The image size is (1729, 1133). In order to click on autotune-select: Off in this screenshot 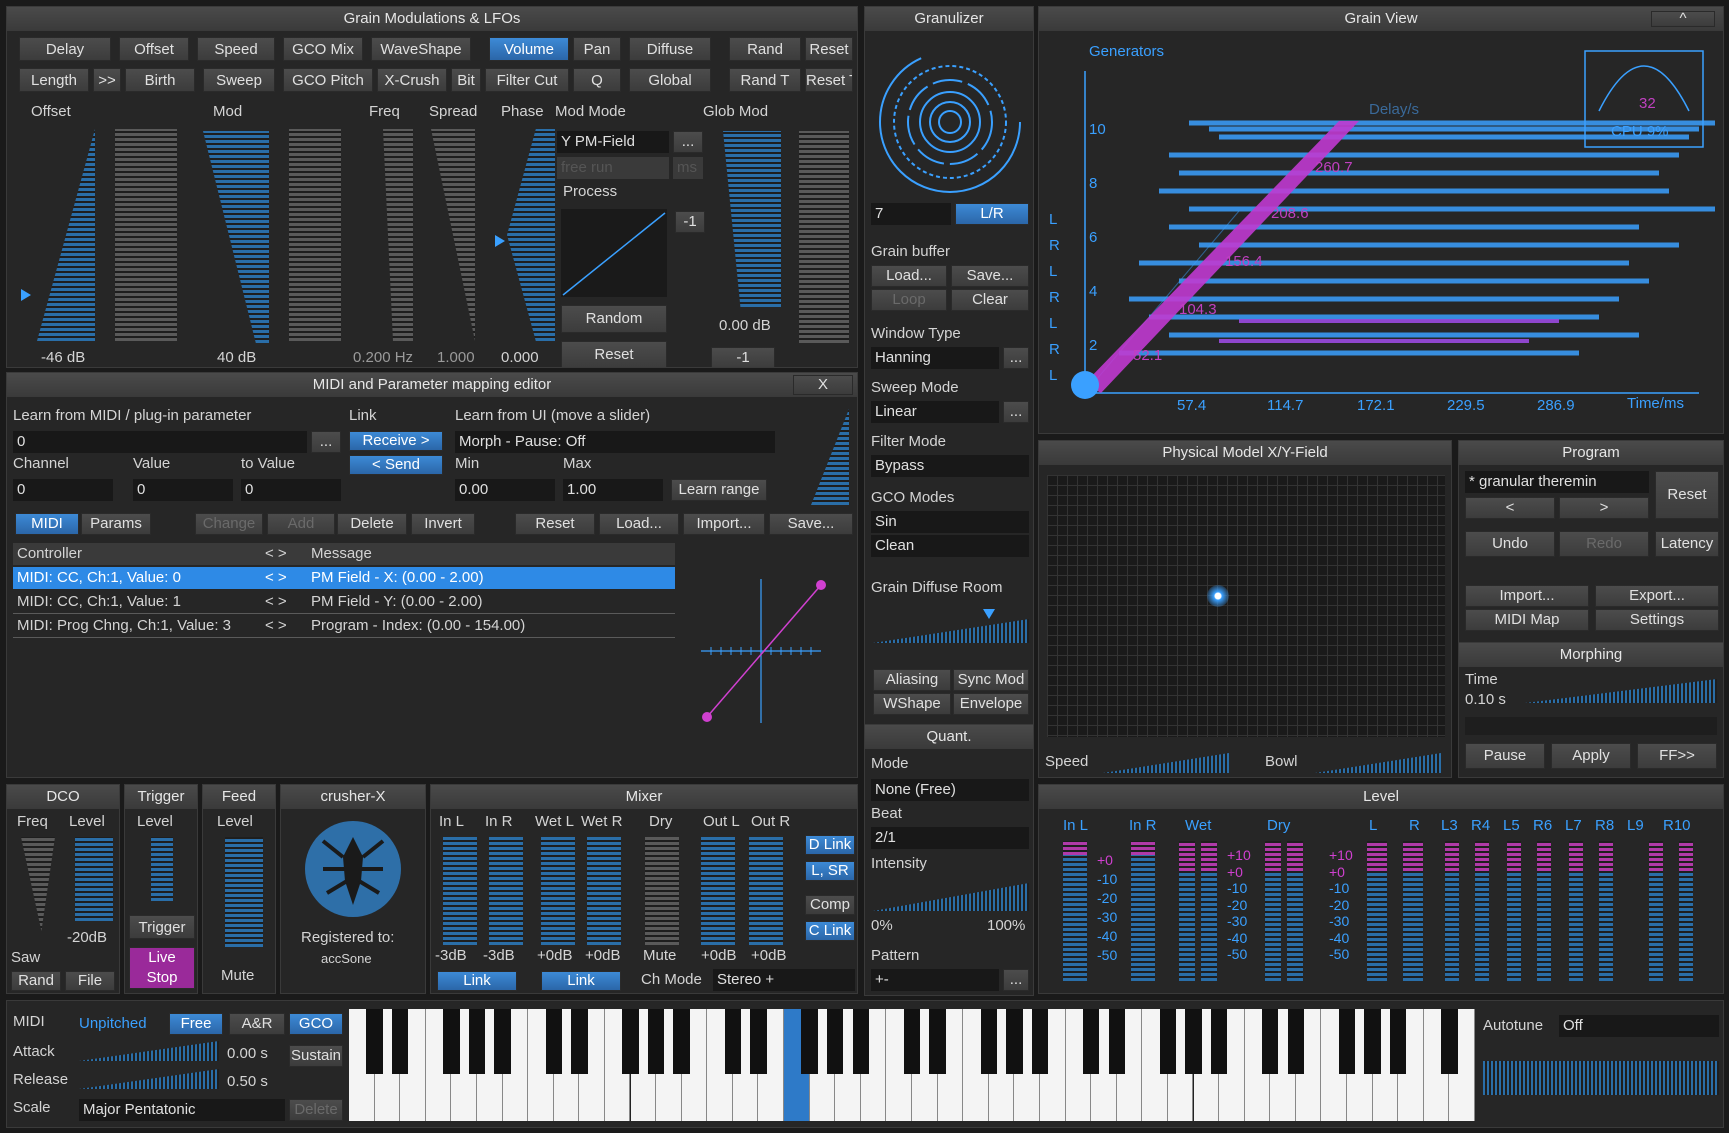, I will do `click(1639, 1026)`.